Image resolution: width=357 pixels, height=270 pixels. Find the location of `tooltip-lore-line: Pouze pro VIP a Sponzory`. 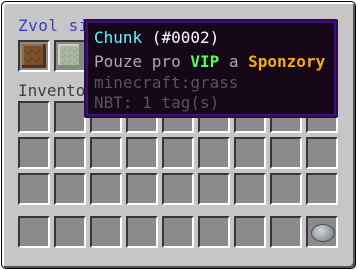

tooltip-lore-line: Pouze pro VIP a Sponzory is located at coordinates (209, 61).